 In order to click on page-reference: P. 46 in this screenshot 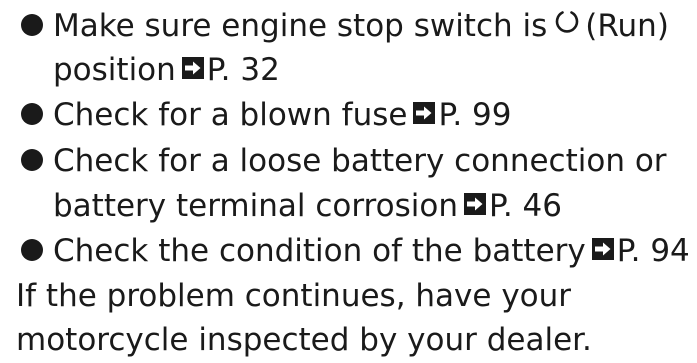, I will do `click(525, 206)`.